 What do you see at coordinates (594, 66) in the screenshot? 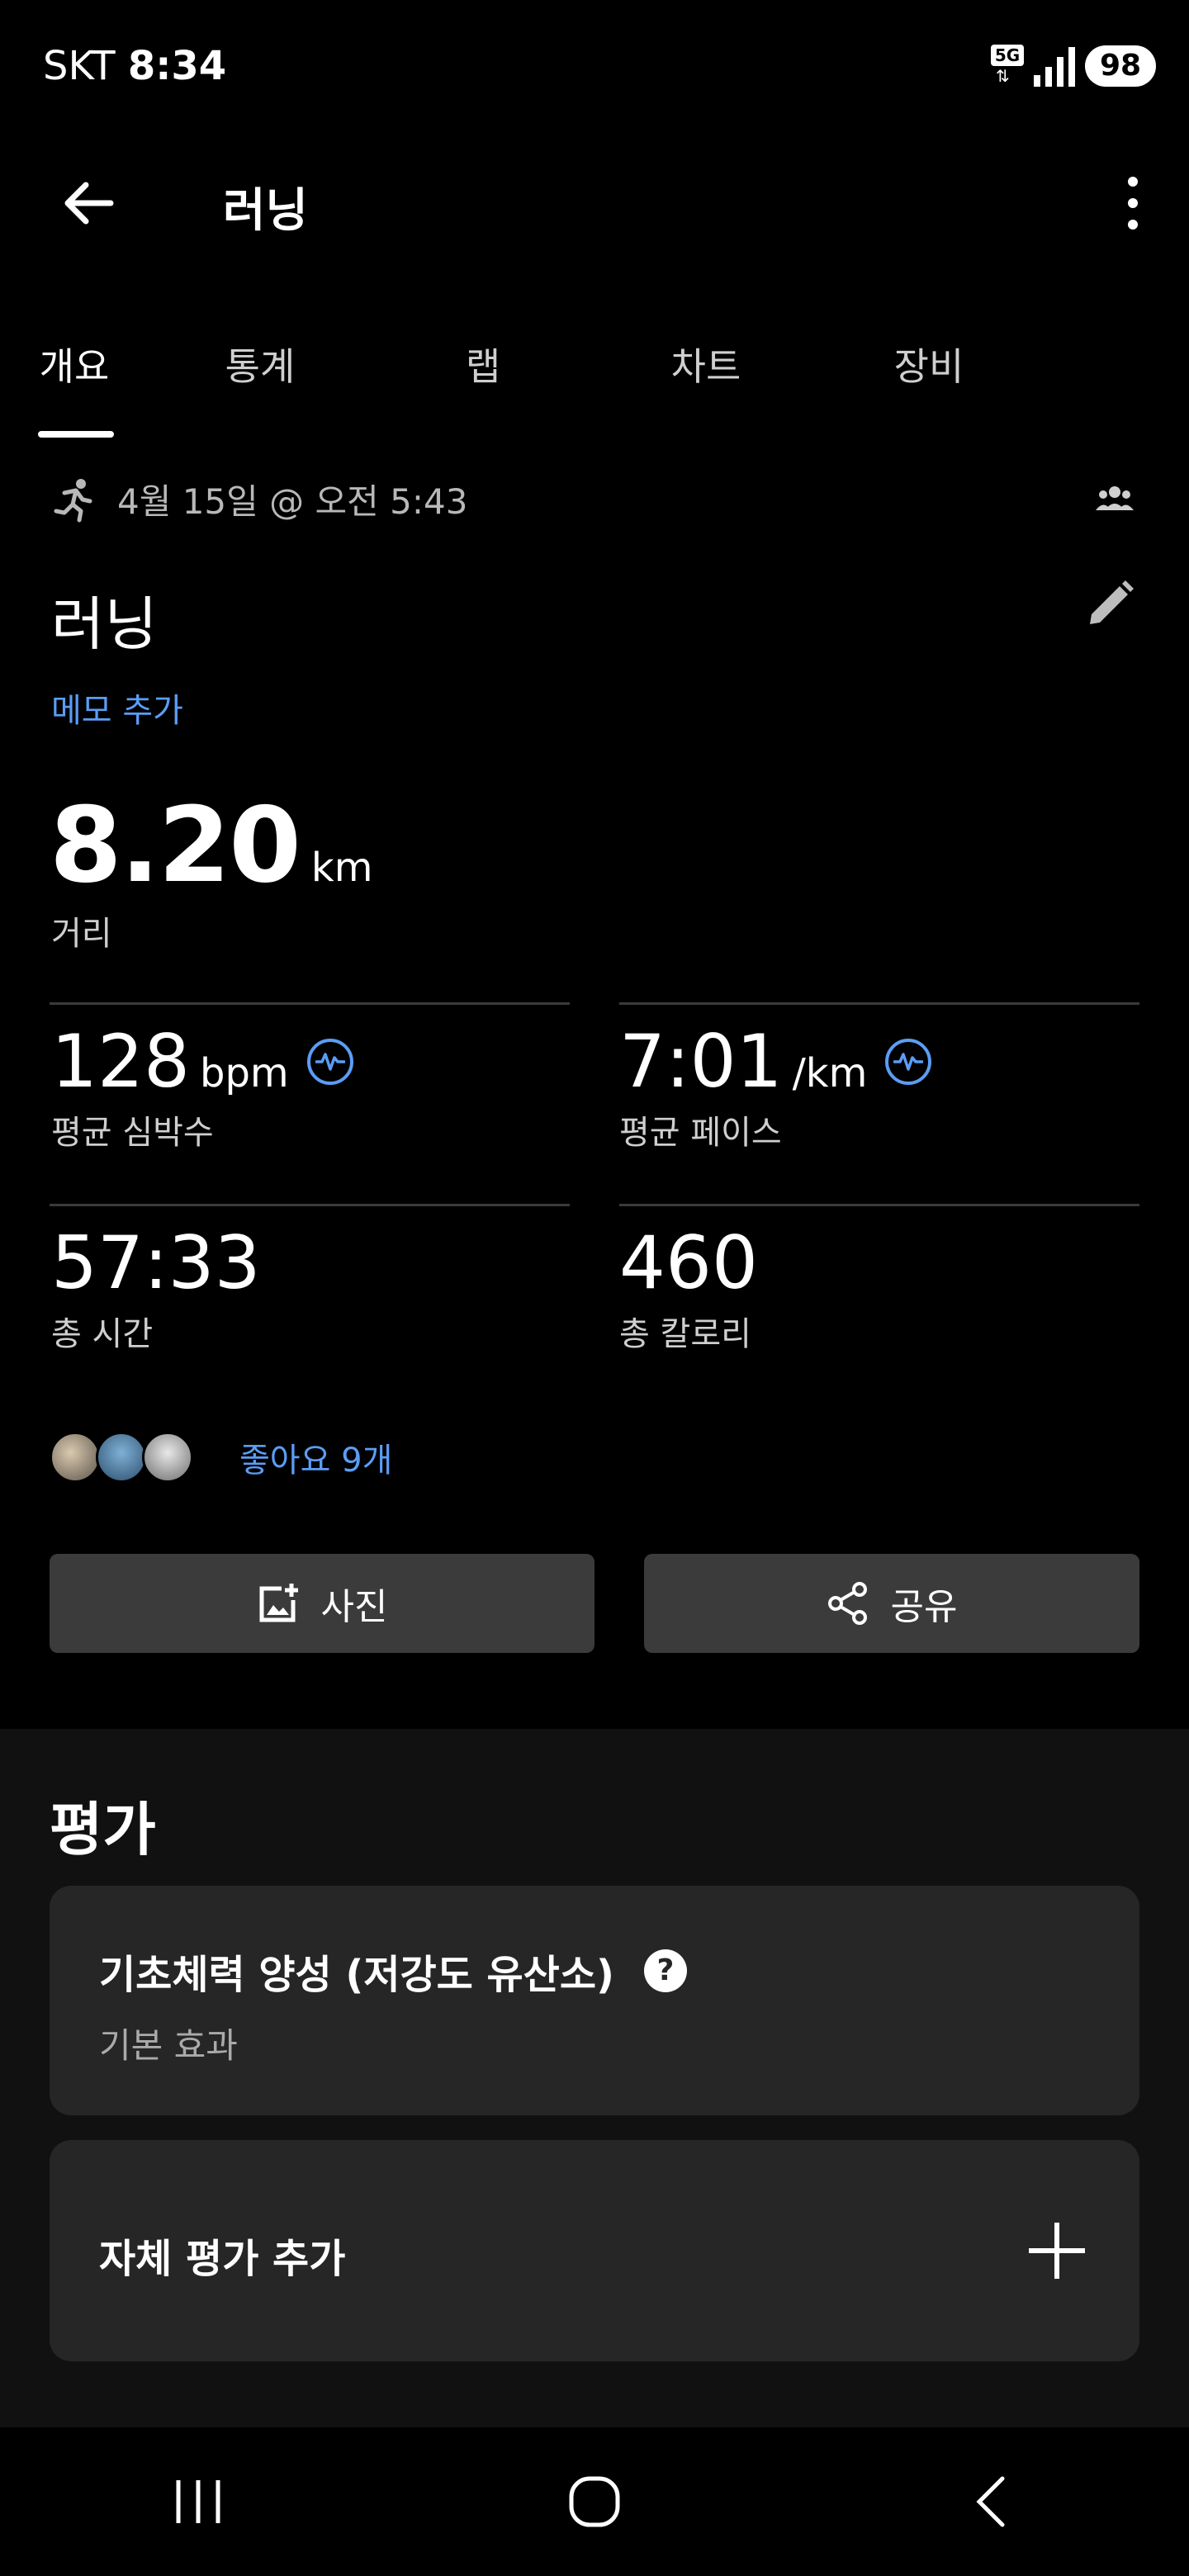
I see `status-bar: SKT 8:34 5G ⇅ 98` at bounding box center [594, 66].